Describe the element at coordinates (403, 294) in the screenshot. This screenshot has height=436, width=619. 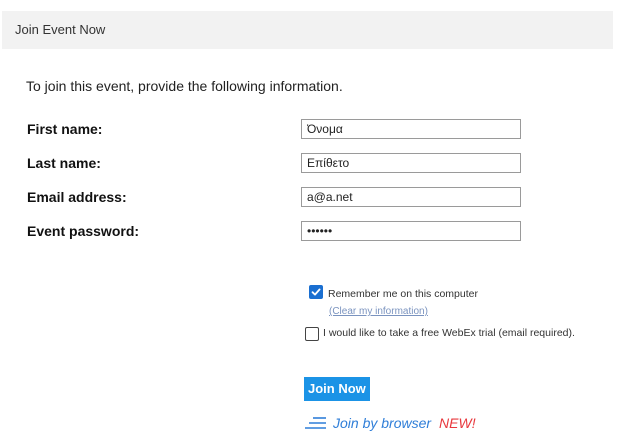
I see `remember-label: Remember me on this computer` at that location.